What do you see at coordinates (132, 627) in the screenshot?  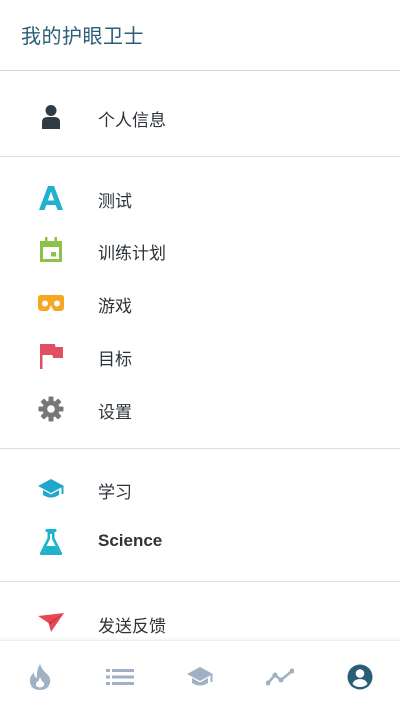 I see `menu-label-feedback: 发送反馈` at bounding box center [132, 627].